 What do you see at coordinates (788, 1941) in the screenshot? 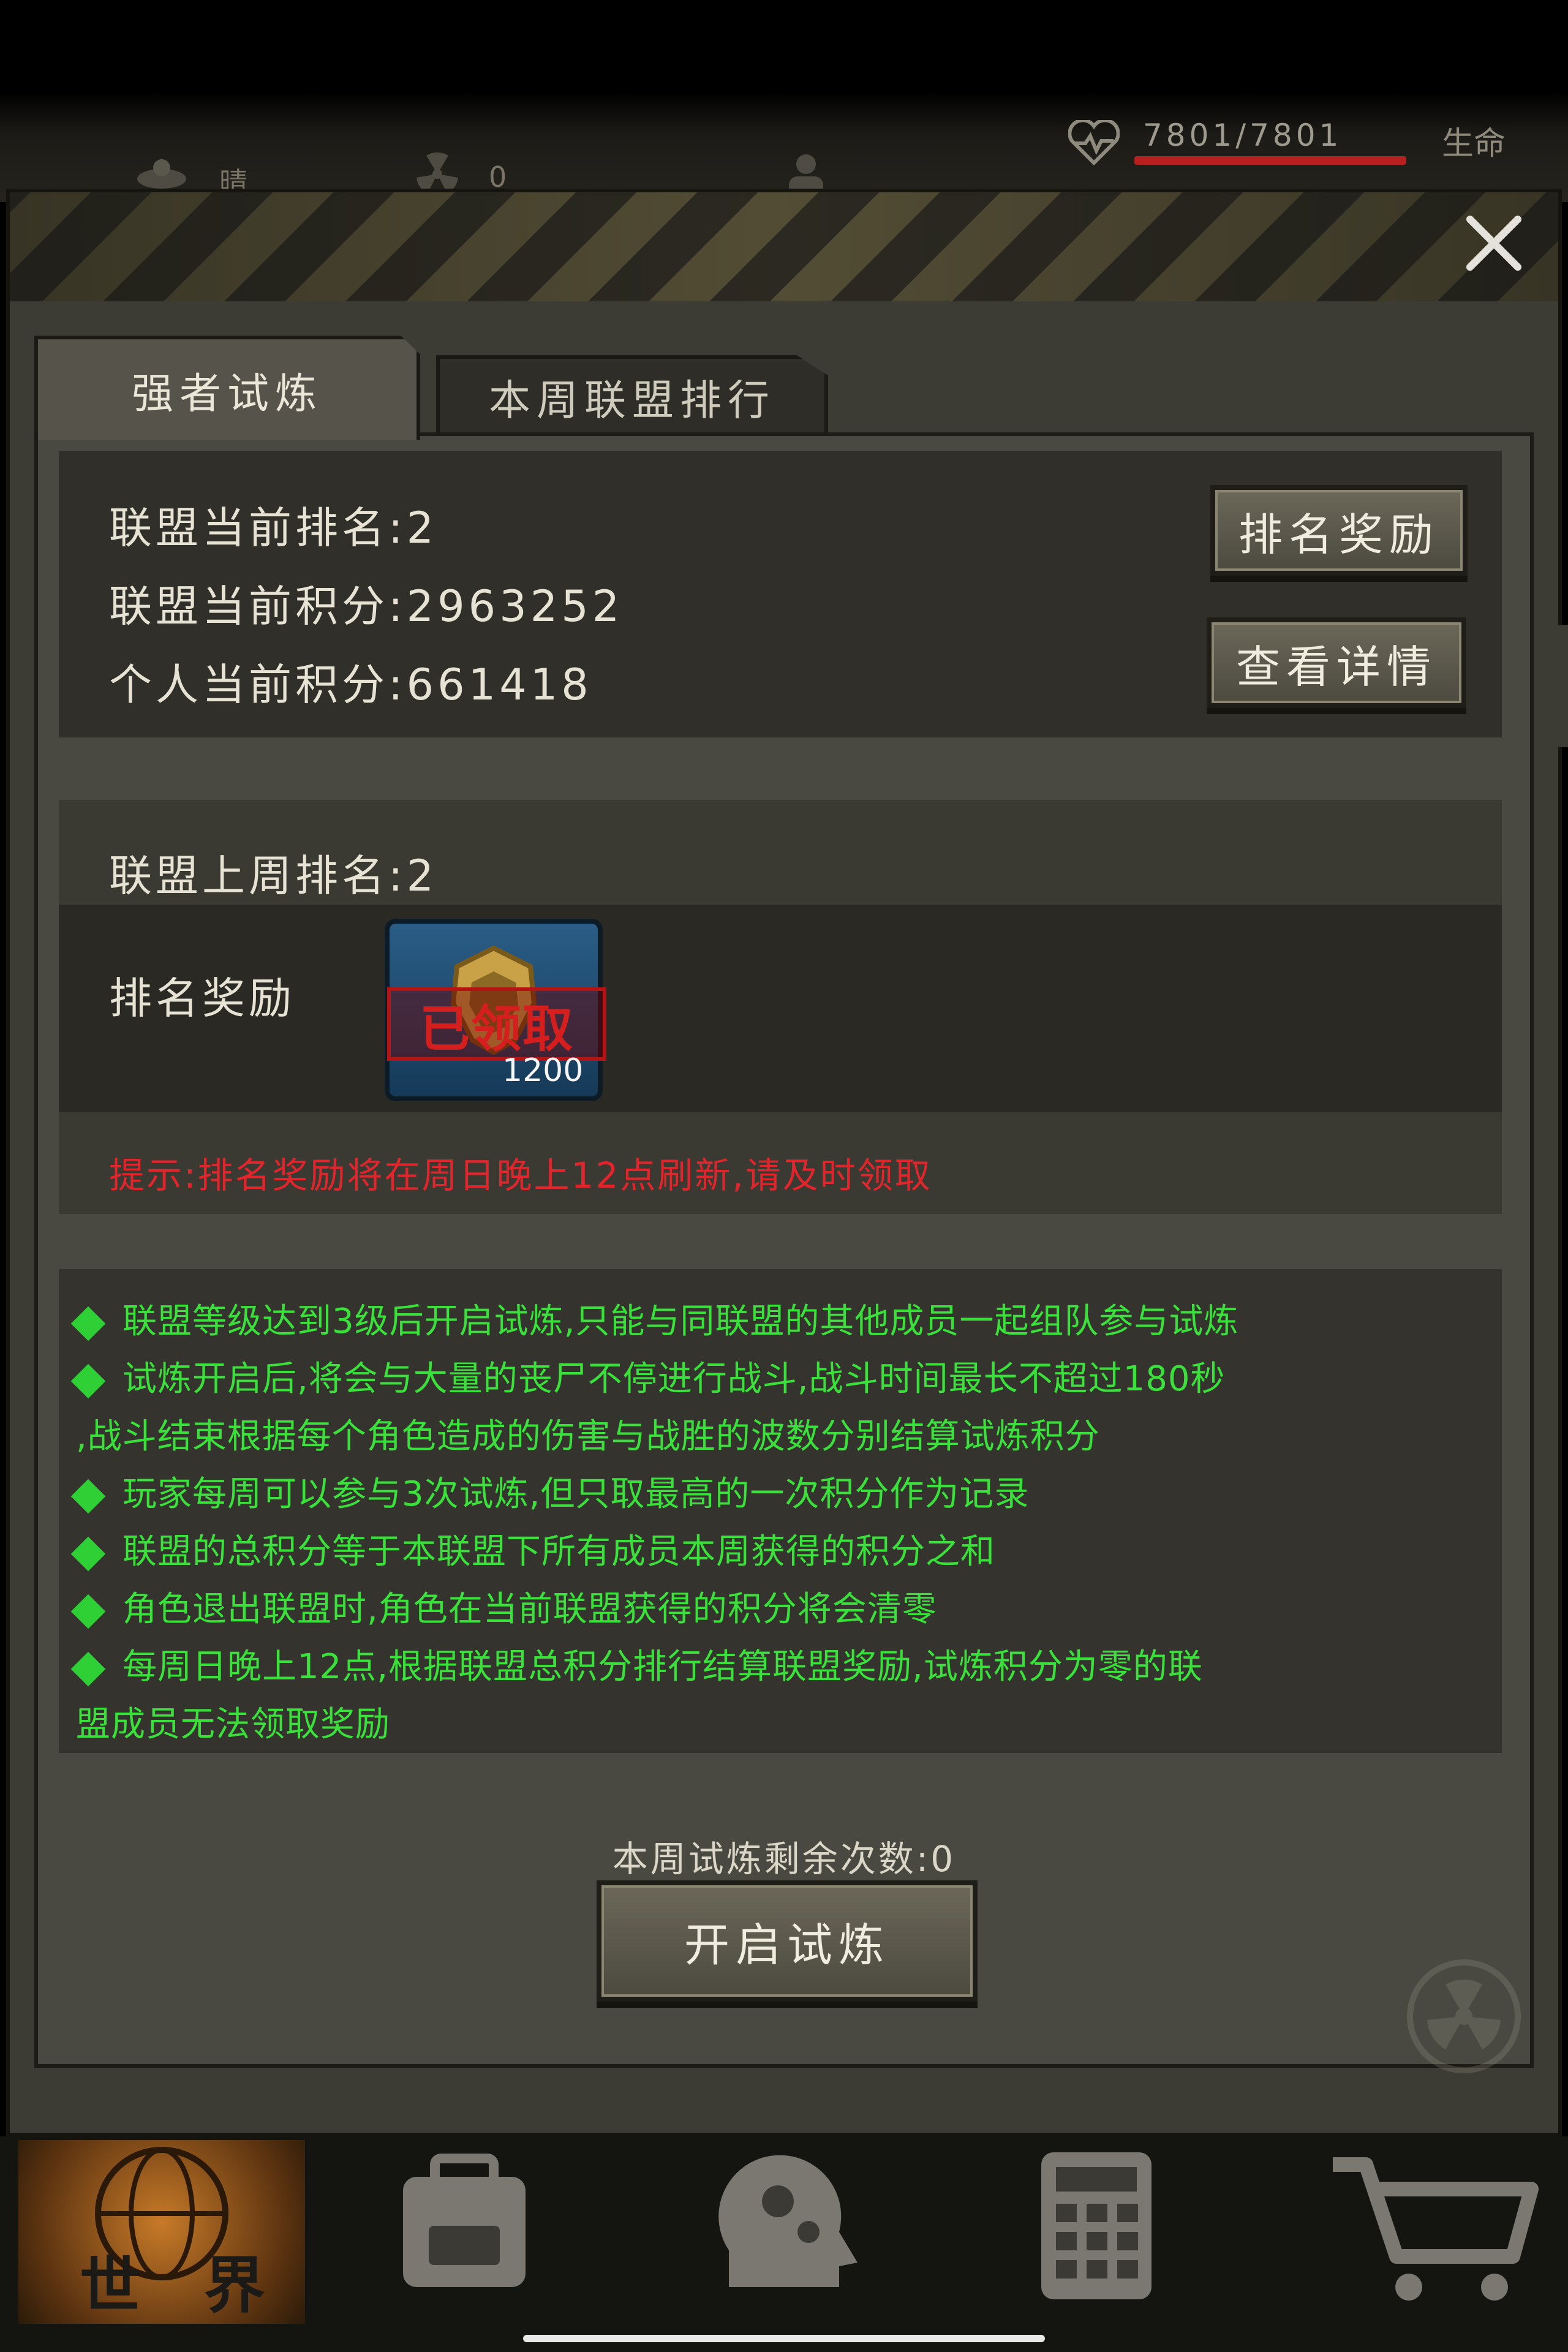
I see `start-trial-button: 开启试炼` at bounding box center [788, 1941].